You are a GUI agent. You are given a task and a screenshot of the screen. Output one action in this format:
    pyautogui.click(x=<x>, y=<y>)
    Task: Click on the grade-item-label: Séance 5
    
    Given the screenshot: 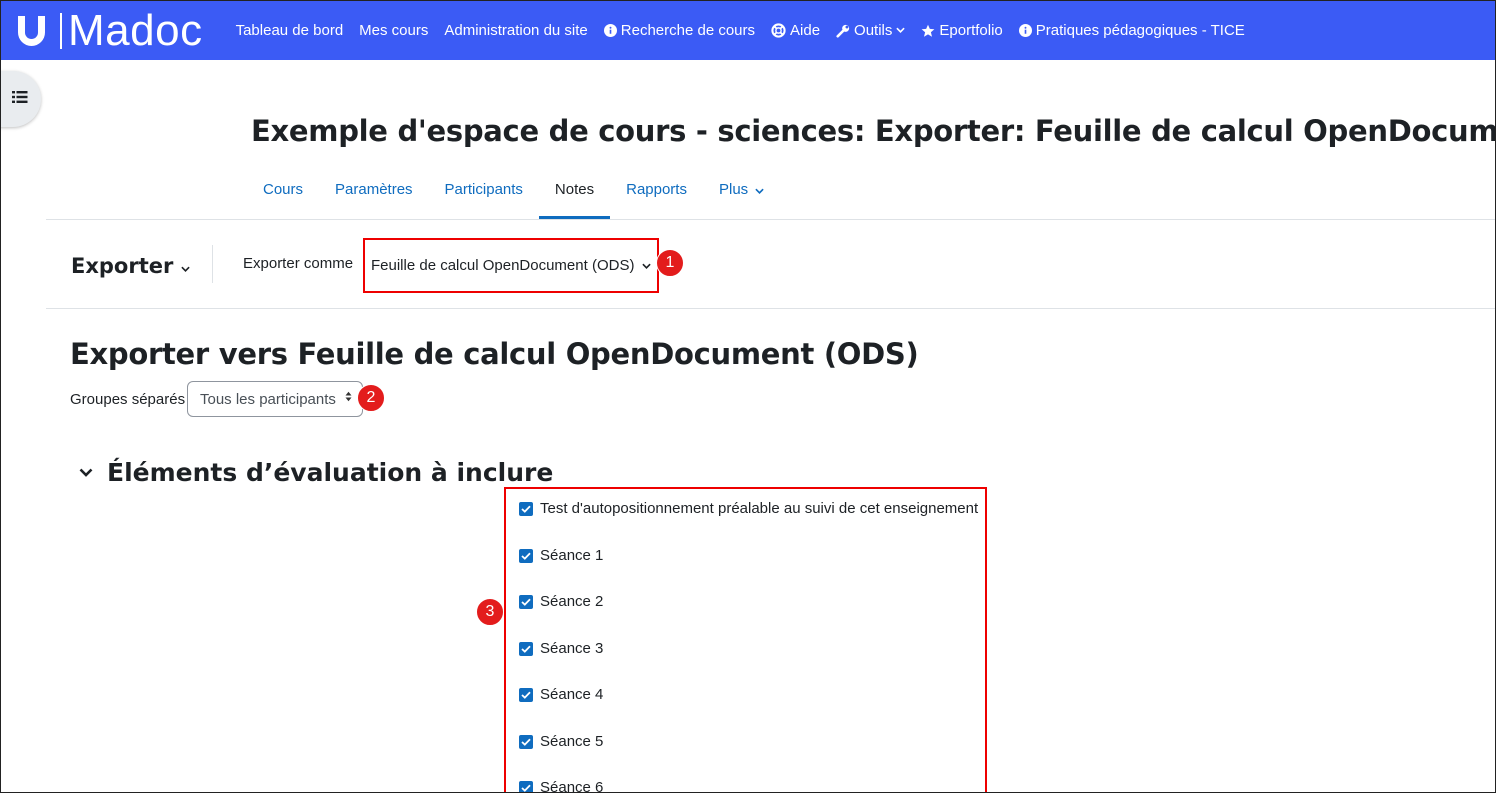 What is the action you would take?
    pyautogui.click(x=572, y=741)
    